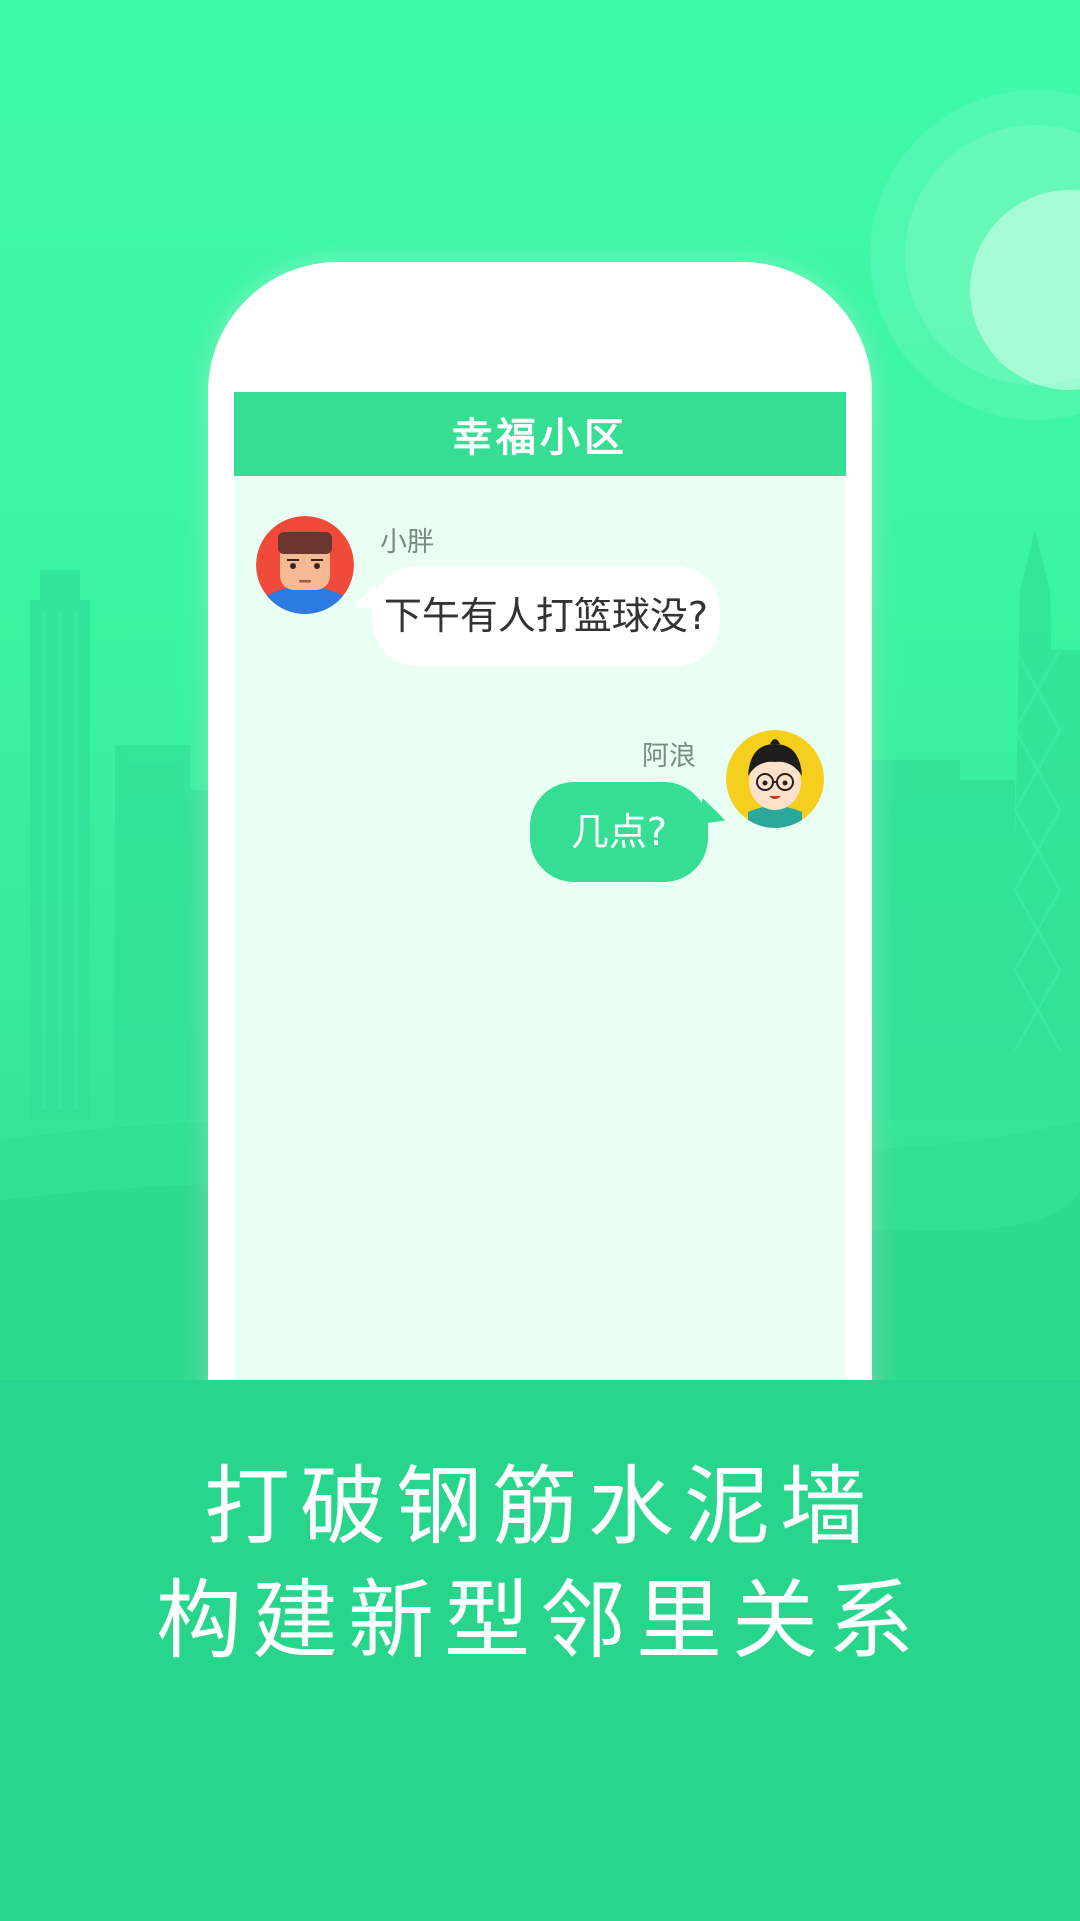  What do you see at coordinates (540, 1621) in the screenshot?
I see `slogan-line-2: 构建新型邻里关系` at bounding box center [540, 1621].